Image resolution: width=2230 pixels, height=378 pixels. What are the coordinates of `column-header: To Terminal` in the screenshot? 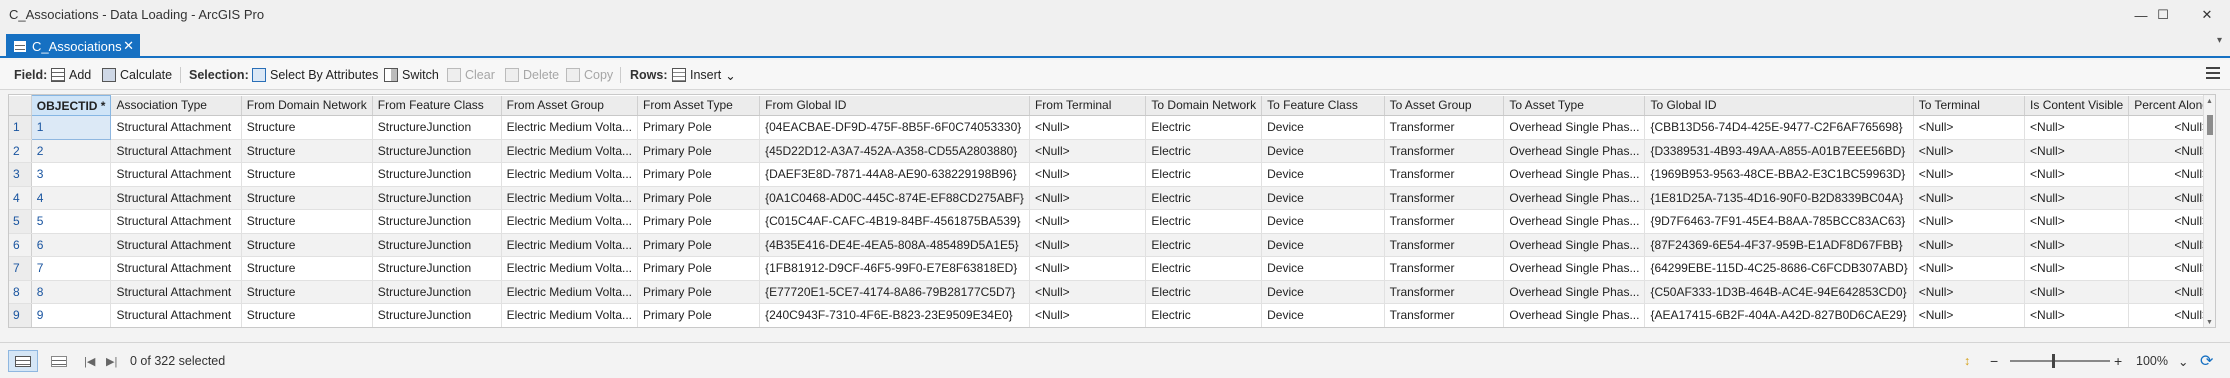 It's located at (1969, 105).